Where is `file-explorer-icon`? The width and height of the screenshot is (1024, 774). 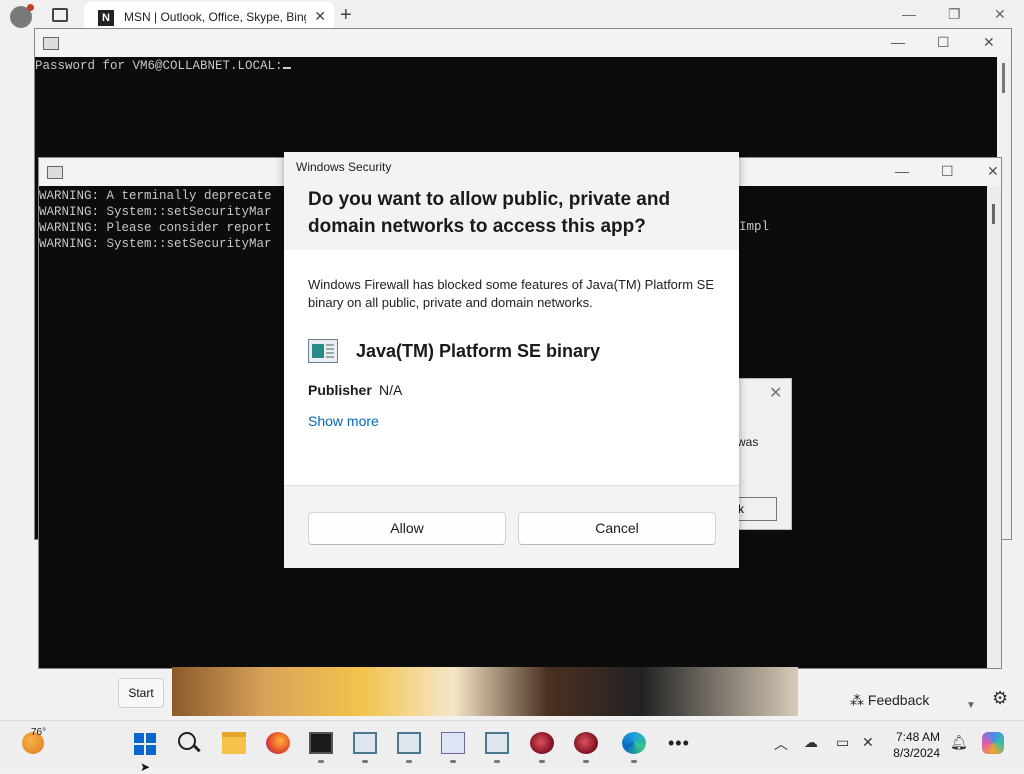 file-explorer-icon is located at coordinates (234, 743).